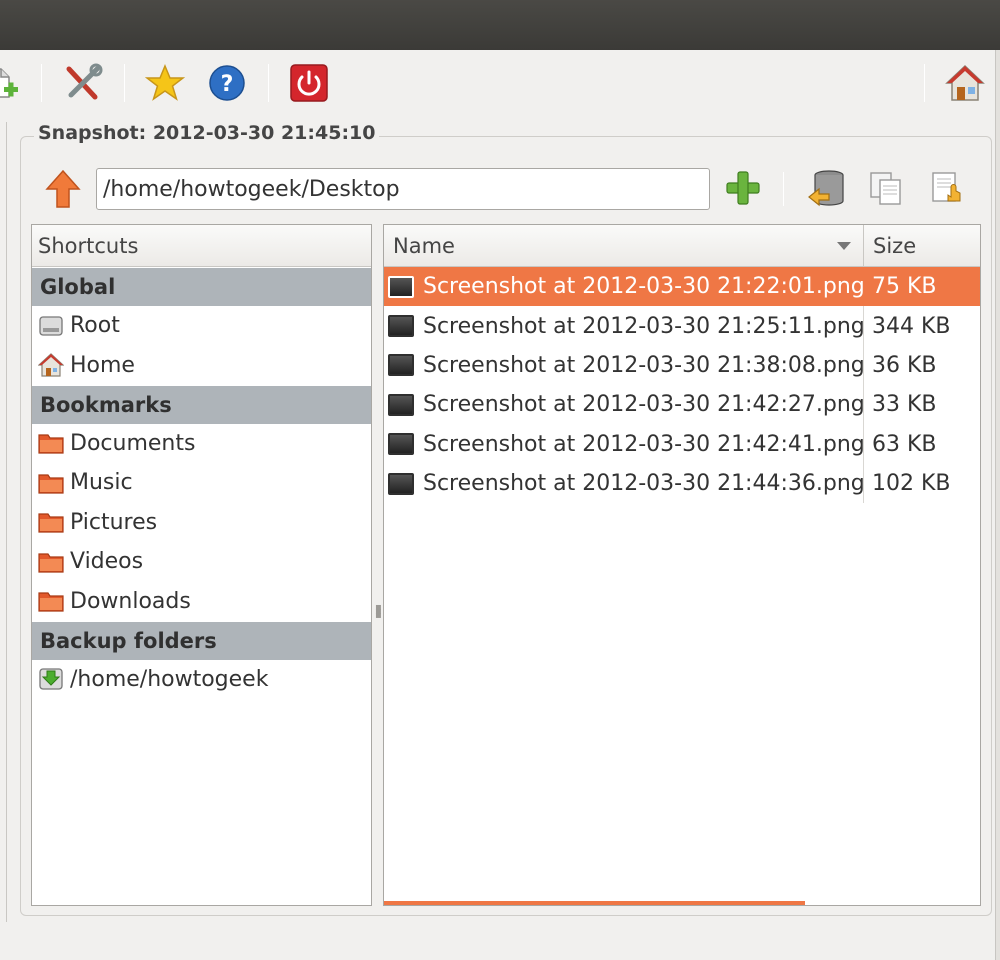 The width and height of the screenshot is (1000, 960). I want to click on file-size: 33 KB, so click(904, 405).